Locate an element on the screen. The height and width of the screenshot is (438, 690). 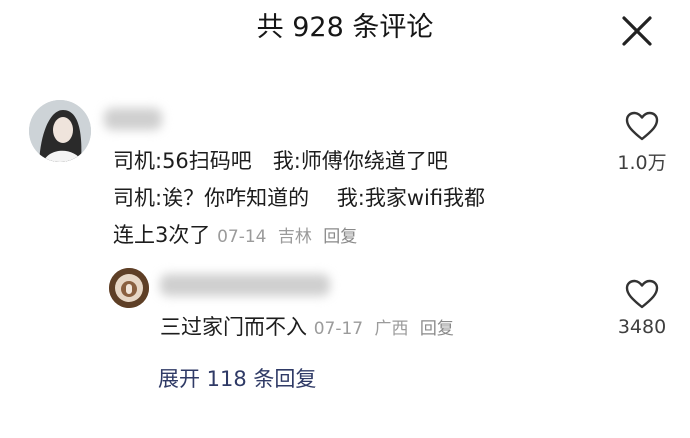
close-button is located at coordinates (637, 31).